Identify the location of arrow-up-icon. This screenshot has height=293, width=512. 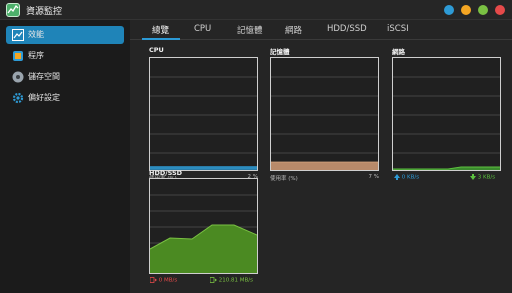
(397, 177).